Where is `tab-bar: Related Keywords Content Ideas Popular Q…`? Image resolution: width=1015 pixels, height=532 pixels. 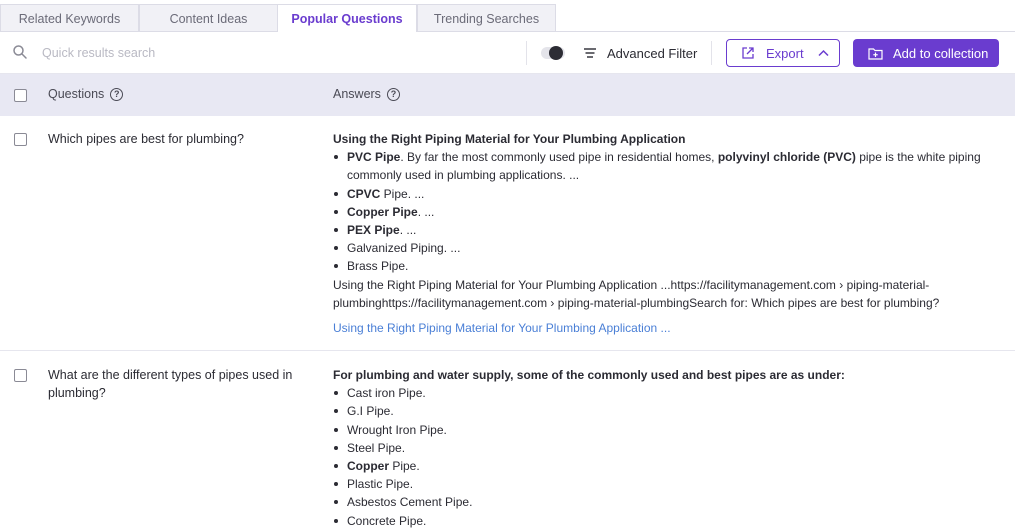
tab-bar: Related Keywords Content Ideas Popular Q… is located at coordinates (507, 16).